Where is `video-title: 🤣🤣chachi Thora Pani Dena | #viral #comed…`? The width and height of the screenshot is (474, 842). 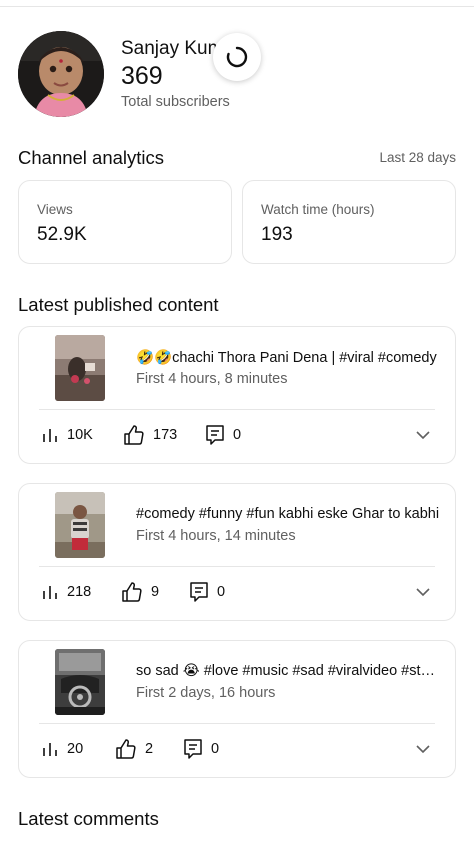 video-title: 🤣🤣chachi Thora Pani Dena | #viral #comed… is located at coordinates (288, 357).